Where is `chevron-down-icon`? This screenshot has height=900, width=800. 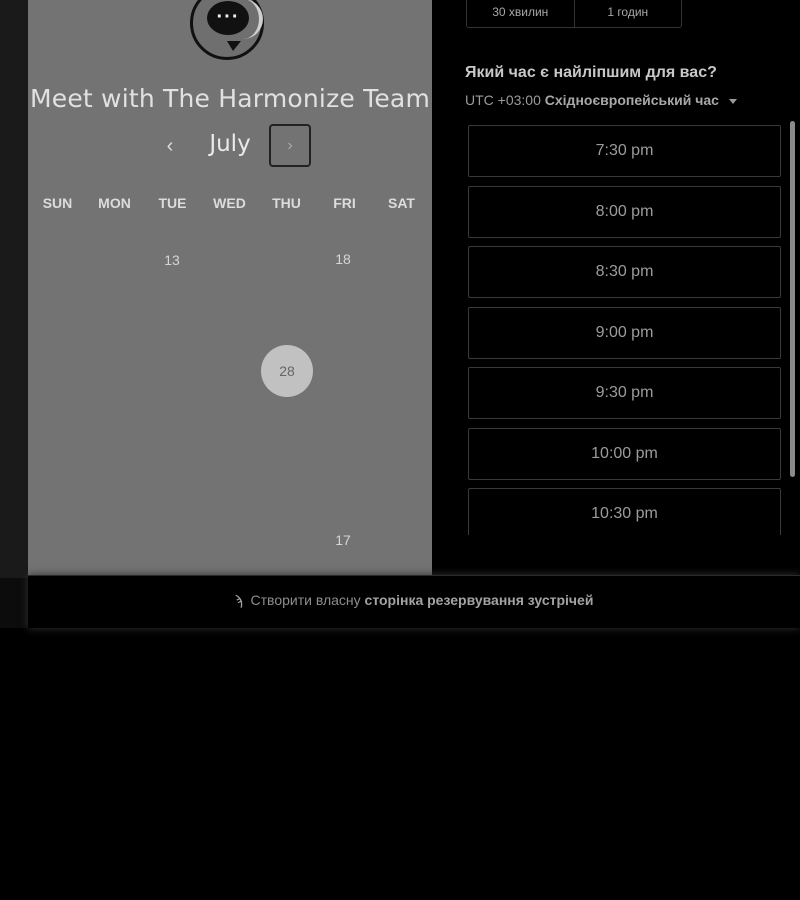 chevron-down-icon is located at coordinates (732, 101).